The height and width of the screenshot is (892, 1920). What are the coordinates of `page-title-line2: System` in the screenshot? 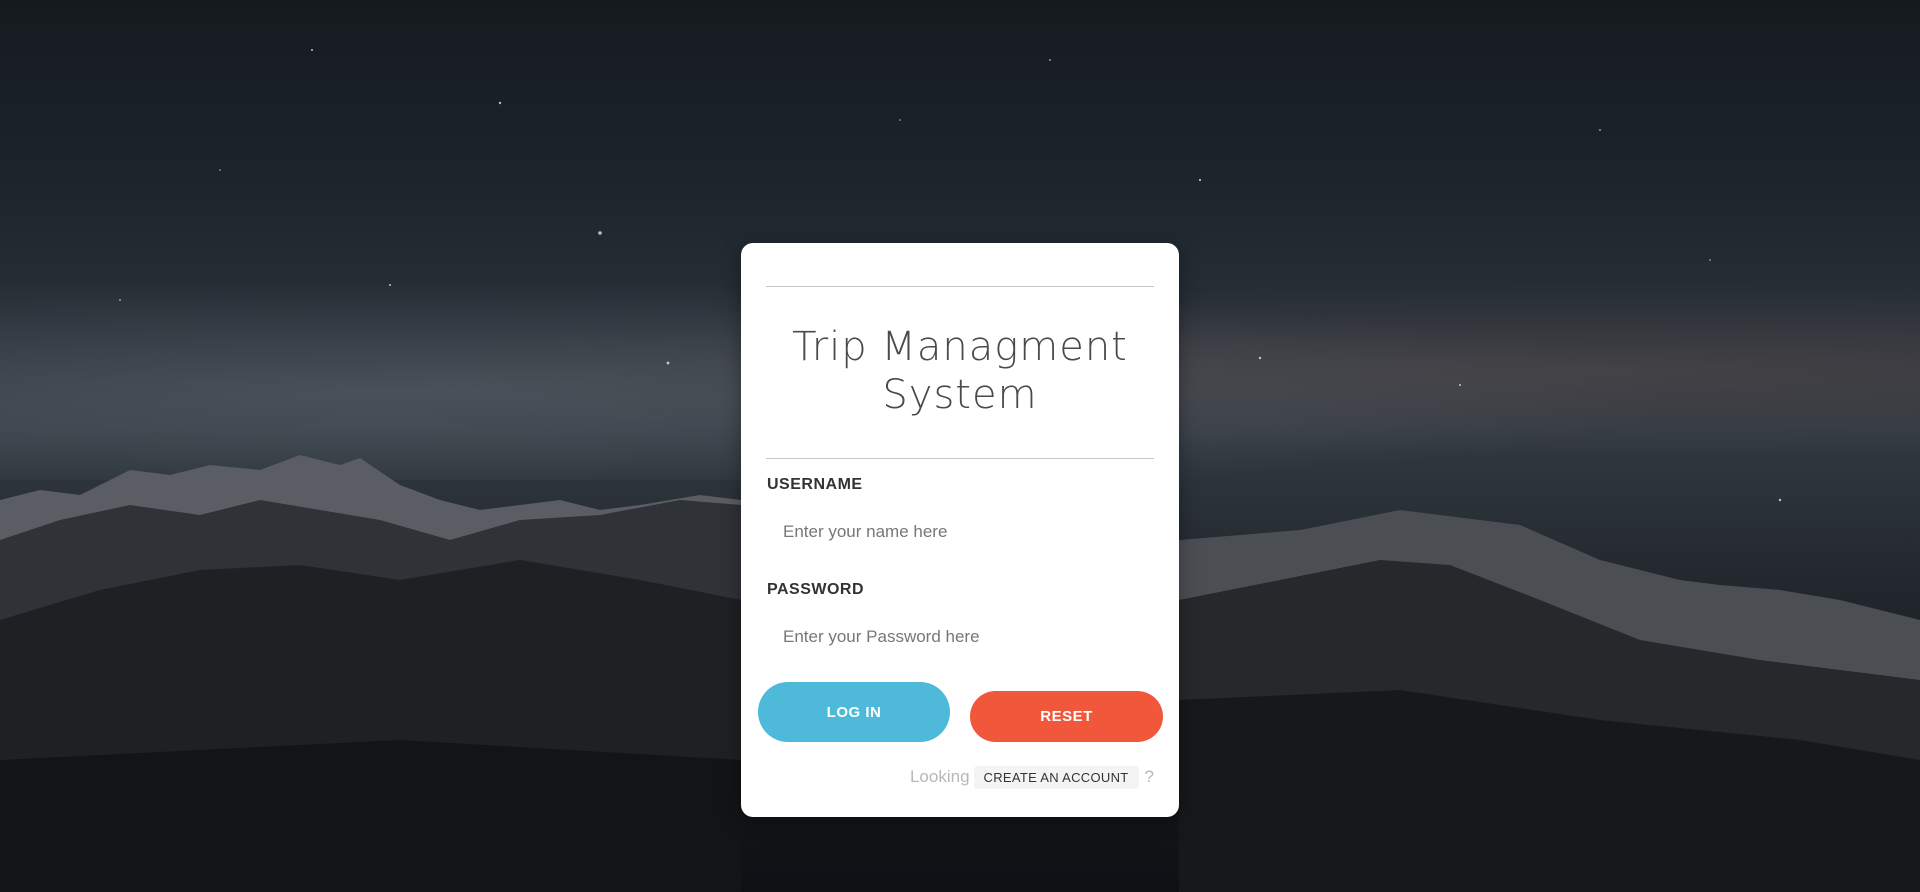 It's located at (960, 395).